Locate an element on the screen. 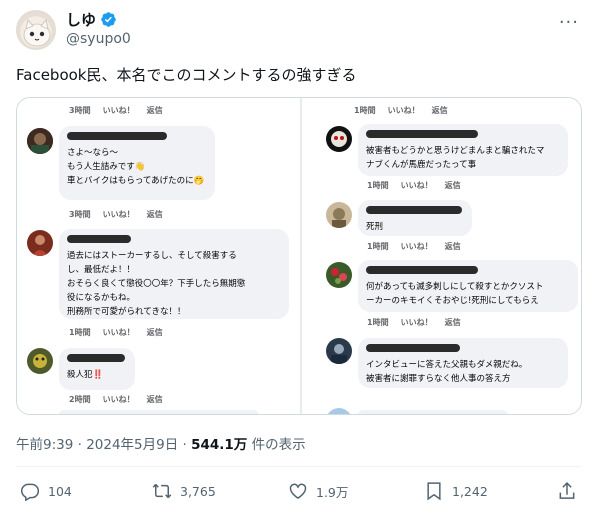 This screenshot has height=519, width=597. action-bar: 104 3,765 1.9万 1,242 is located at coordinates (298, 495).